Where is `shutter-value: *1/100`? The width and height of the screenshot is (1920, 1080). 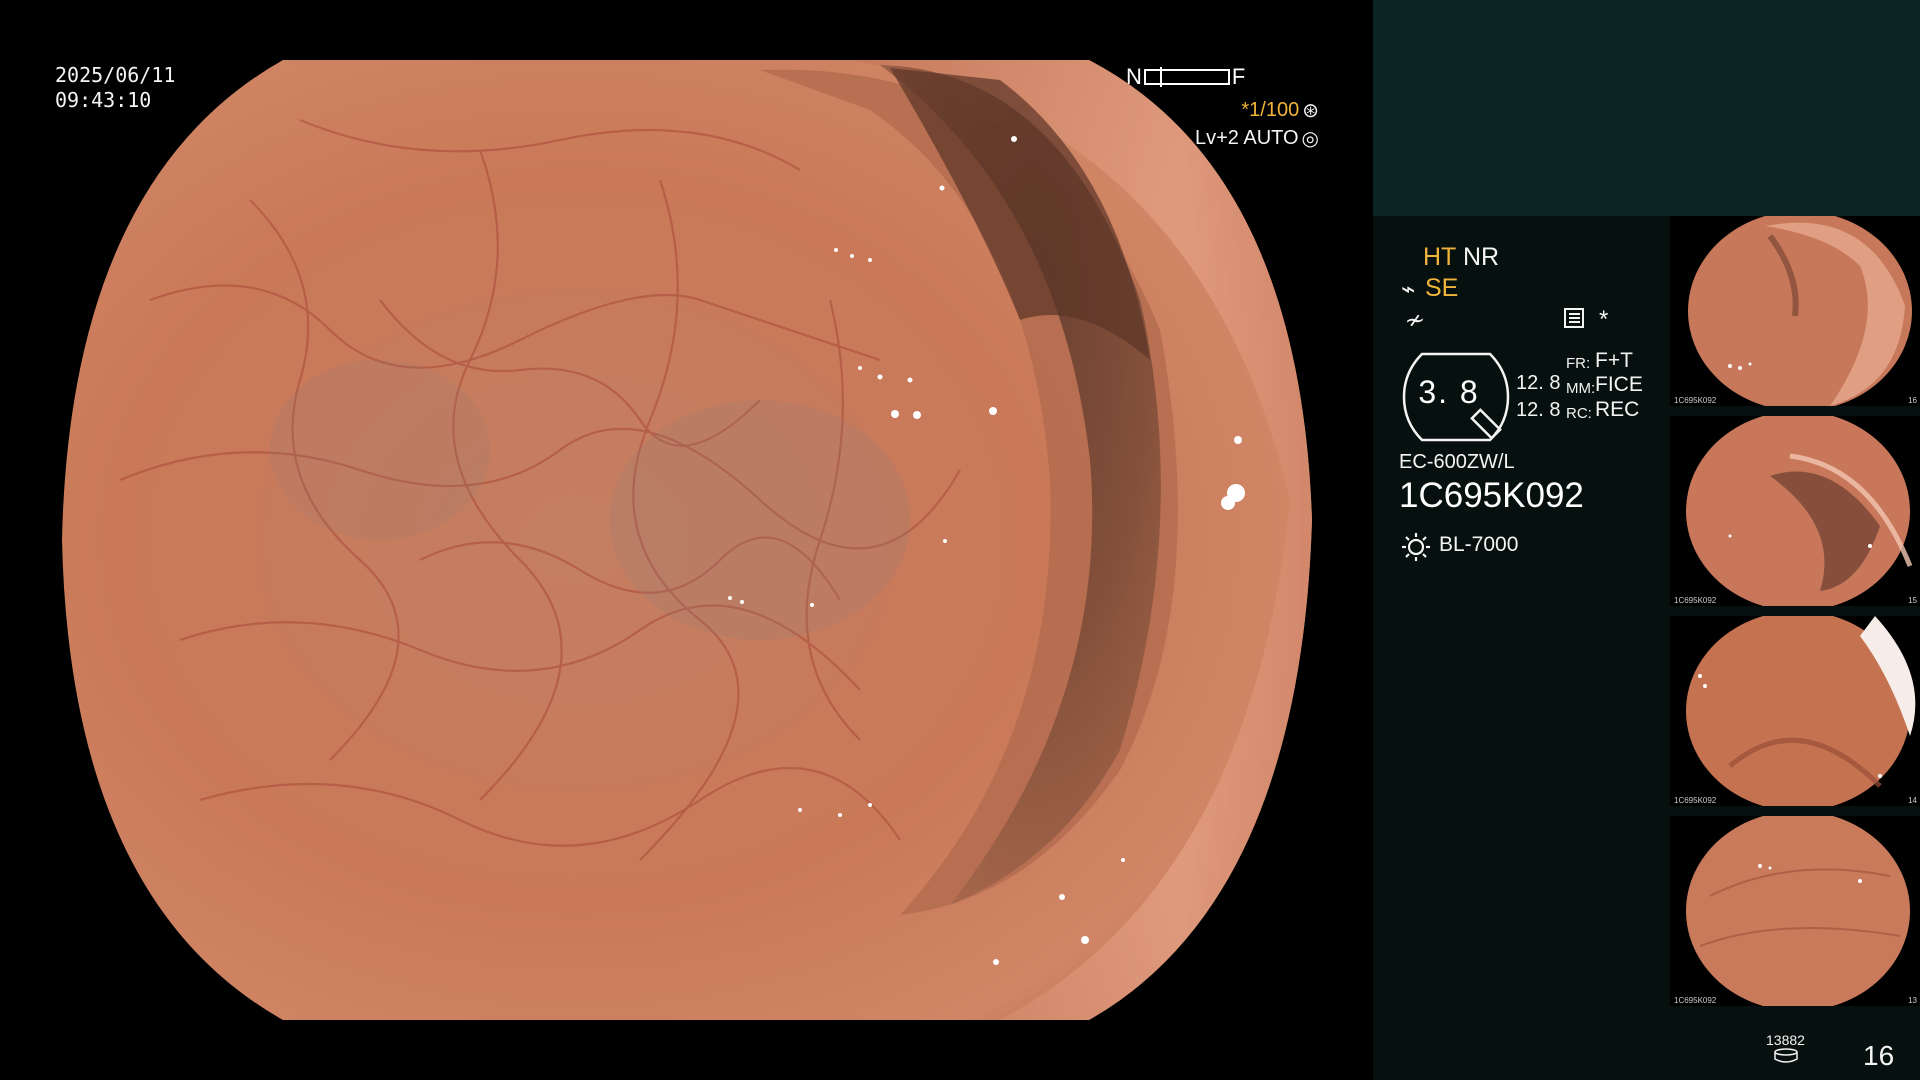 shutter-value: *1/100 is located at coordinates (1270, 110).